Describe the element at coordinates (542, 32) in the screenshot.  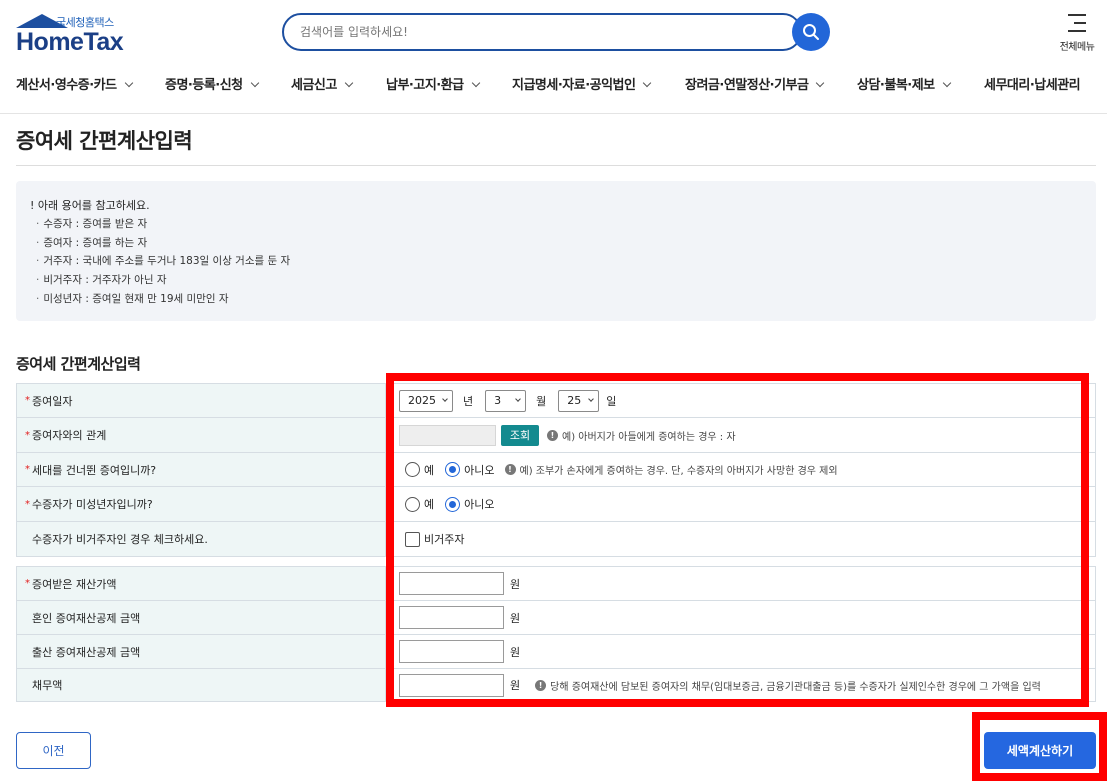
I see `search-input` at that location.